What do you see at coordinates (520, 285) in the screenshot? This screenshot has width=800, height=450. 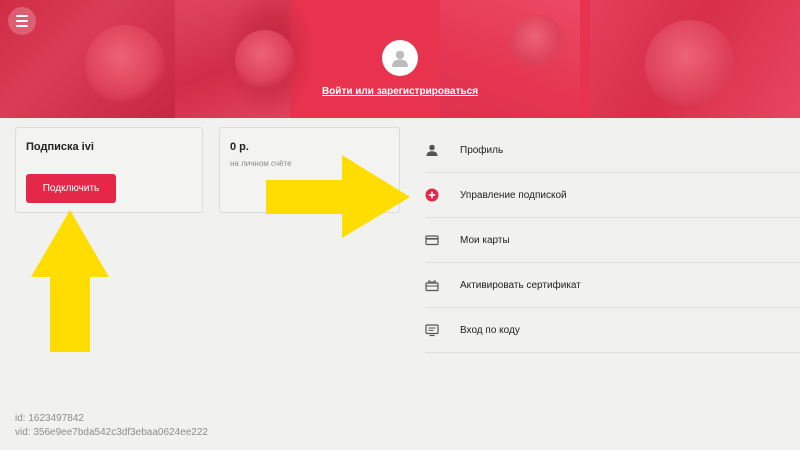 I see `menu-label: Активировать сертификат` at bounding box center [520, 285].